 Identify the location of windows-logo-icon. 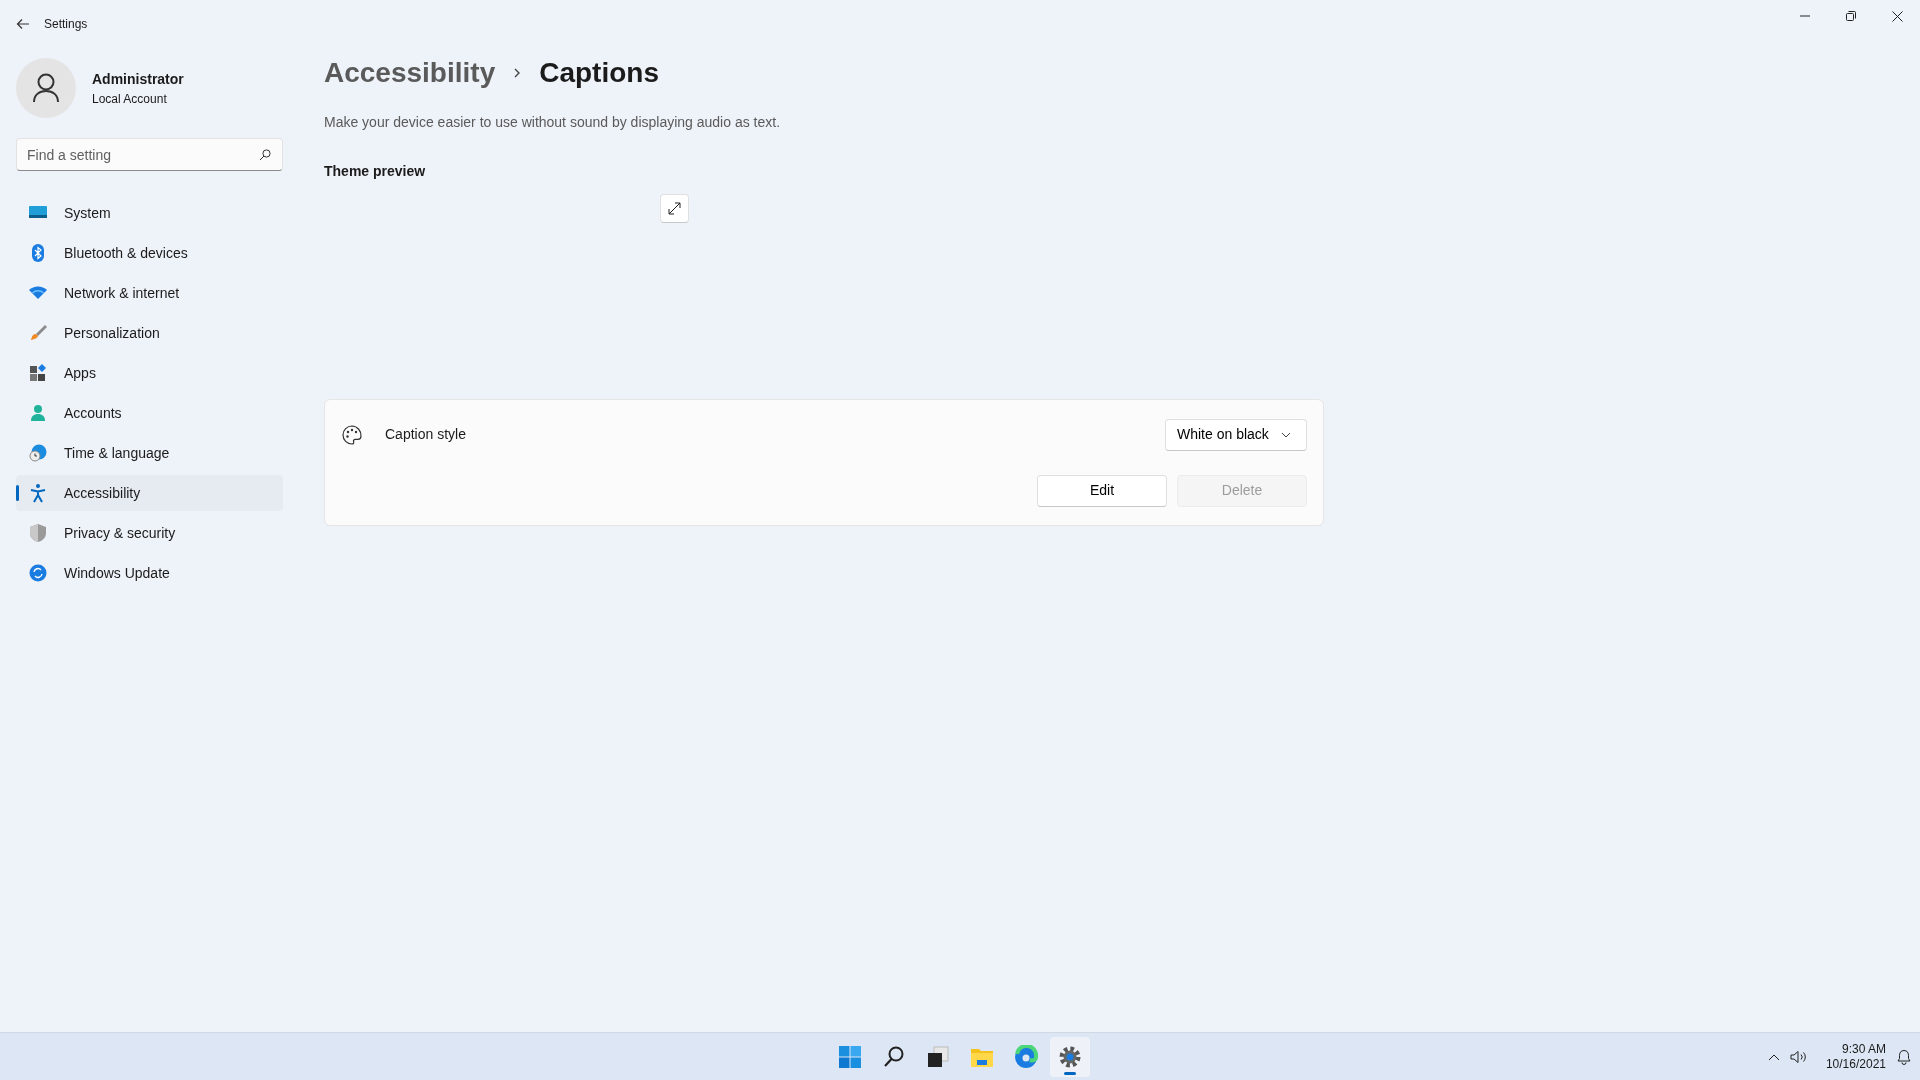
(850, 1056).